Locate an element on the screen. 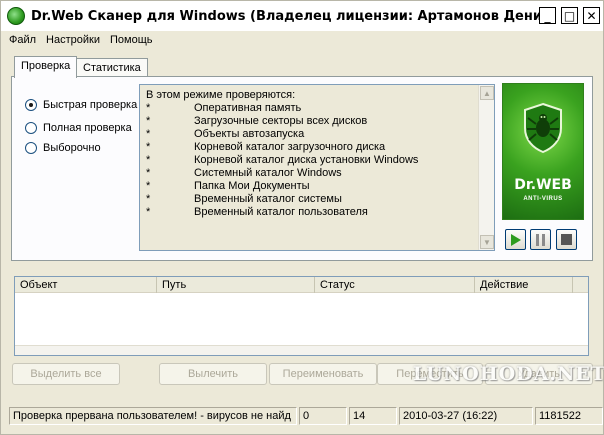 This screenshot has width=604, height=435. maximize-button: □ is located at coordinates (569, 15).